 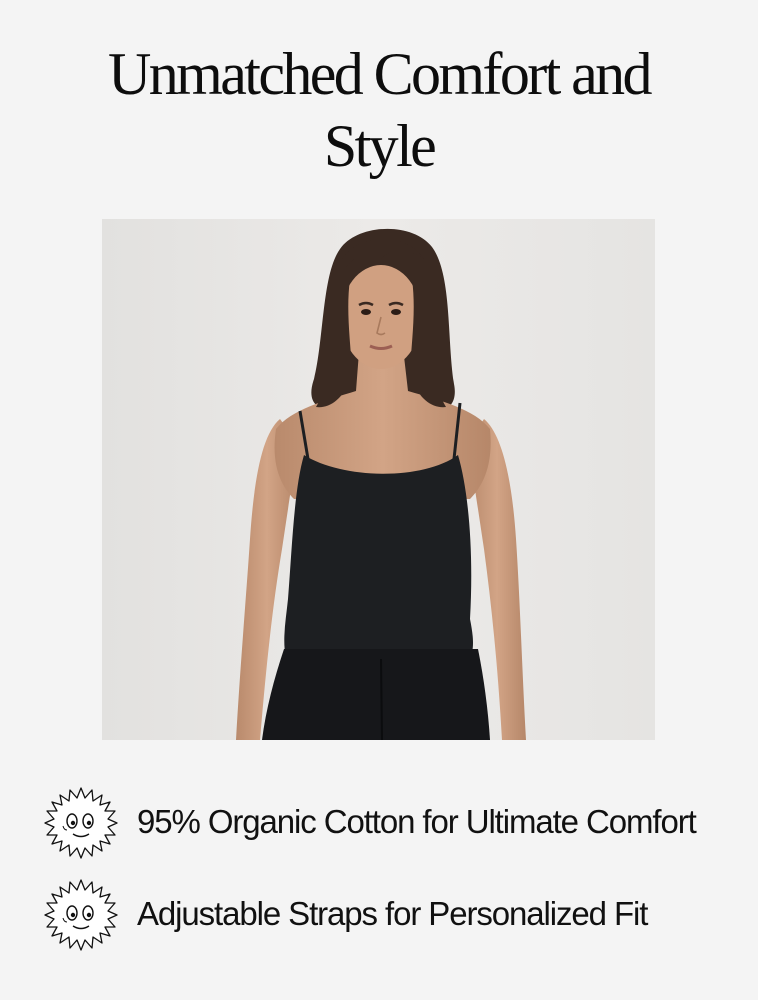 I want to click on headline-line-1: Unmatched Comfort and, so click(x=380, y=74).